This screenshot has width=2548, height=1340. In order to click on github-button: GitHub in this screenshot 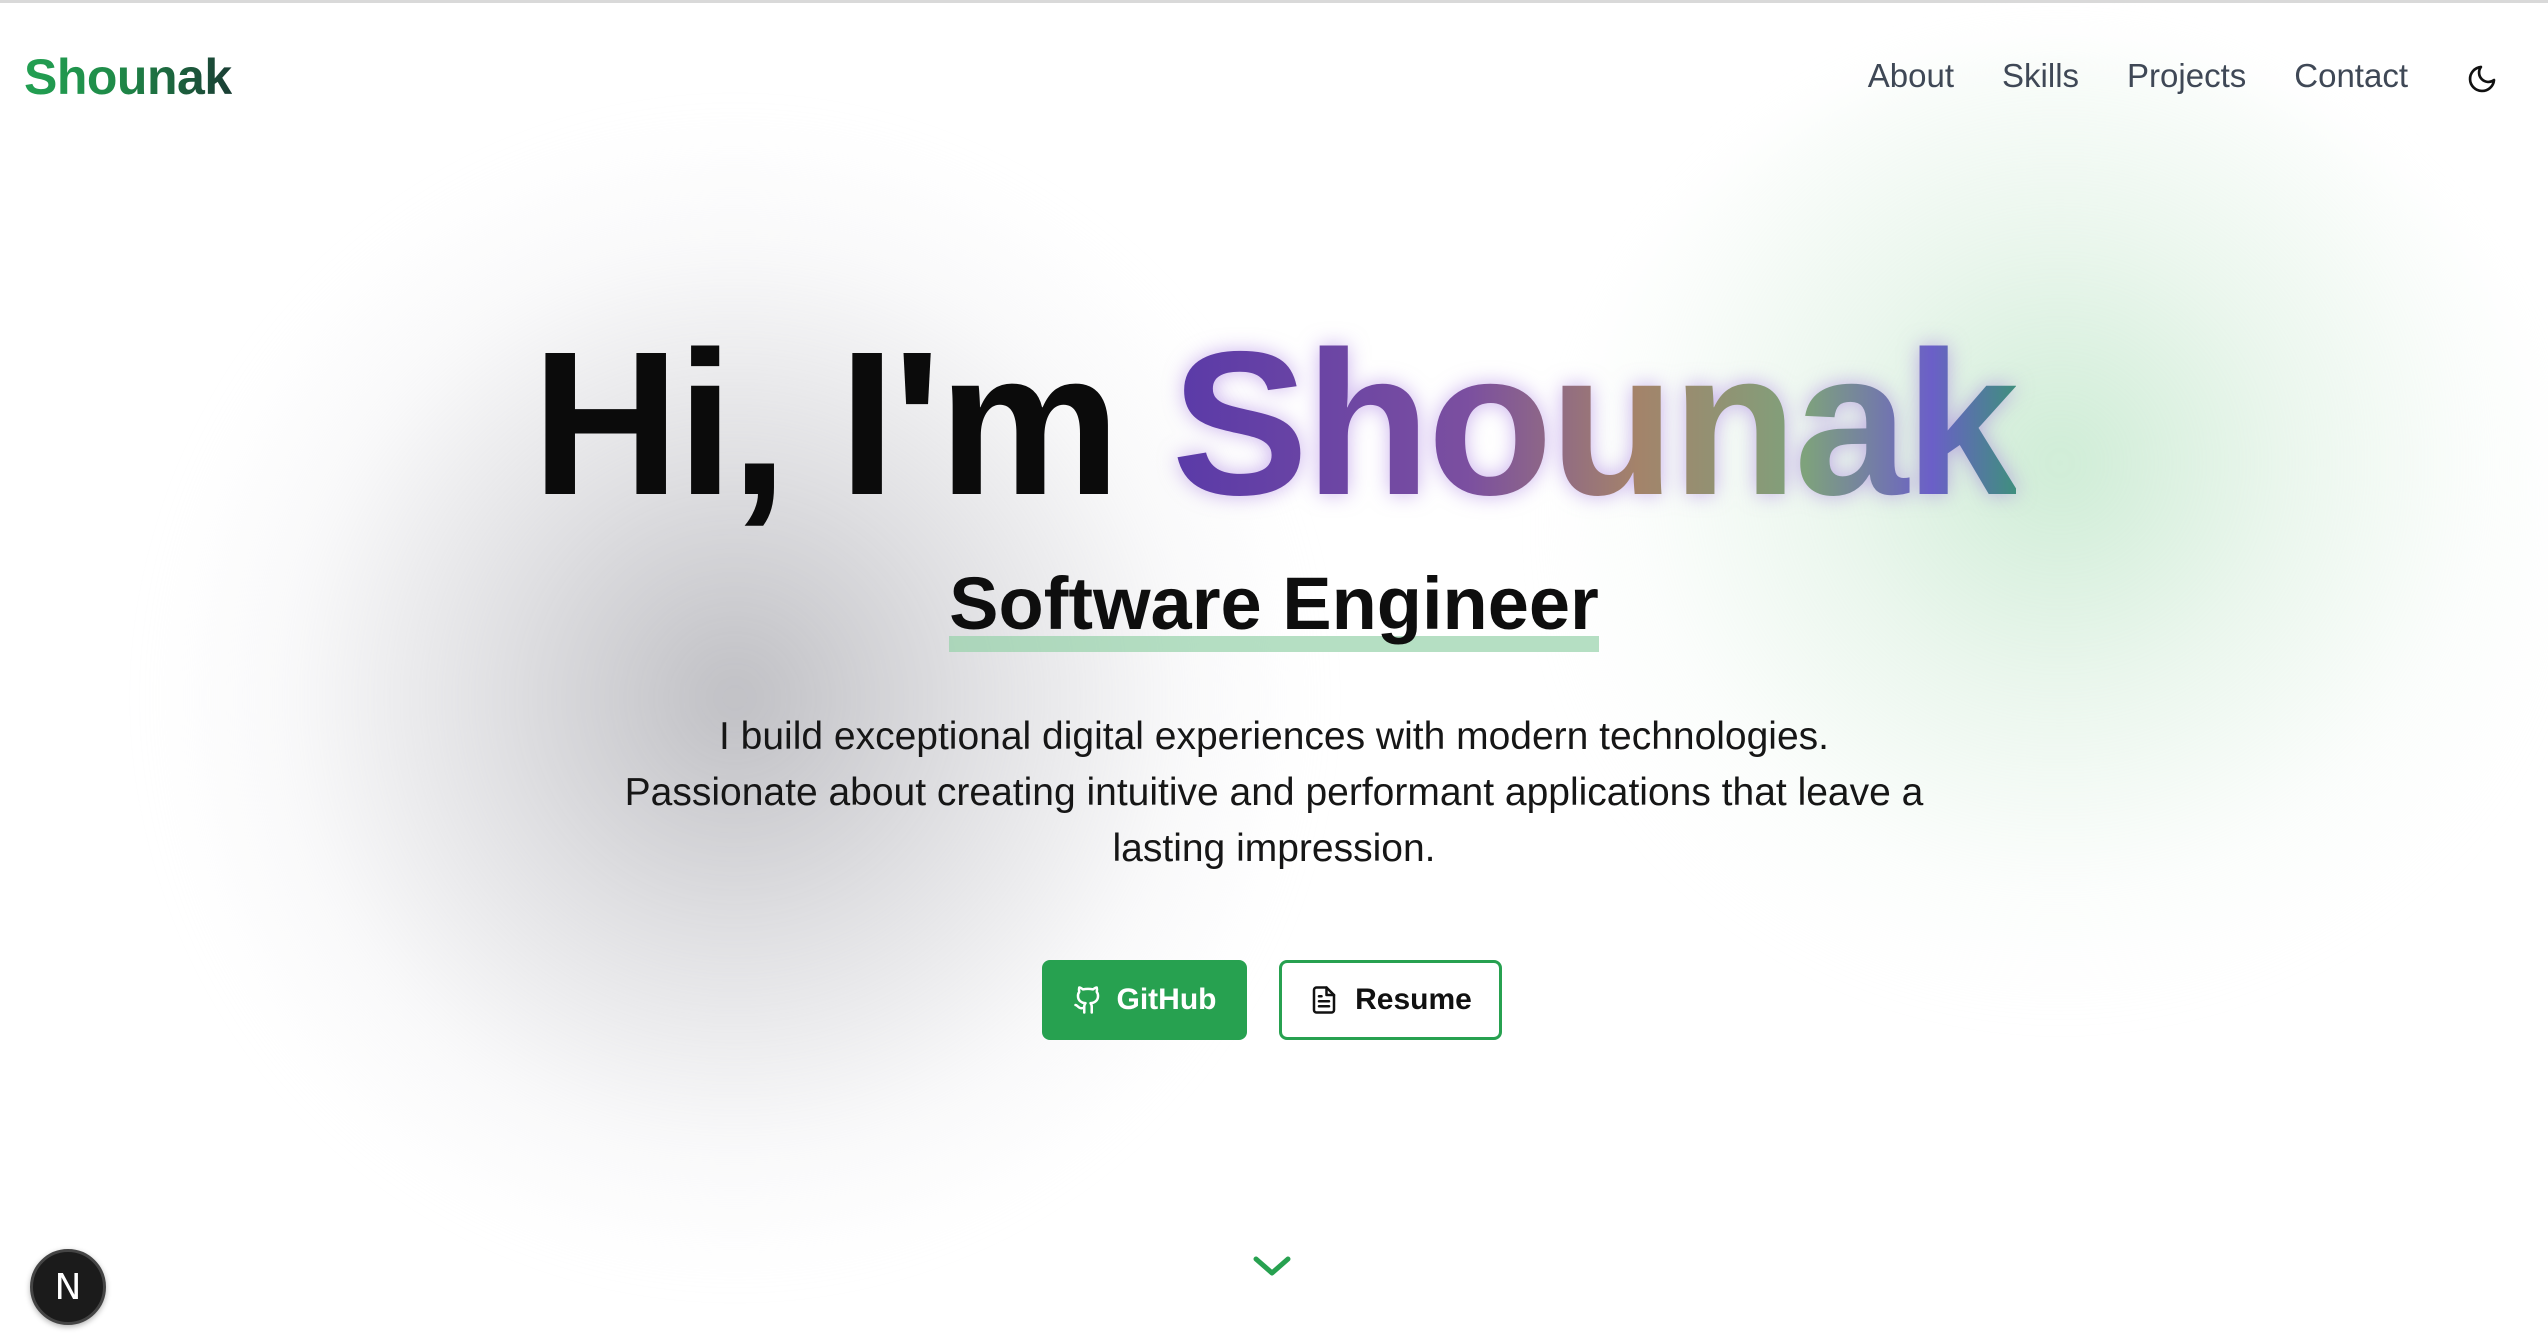, I will do `click(1144, 1000)`.